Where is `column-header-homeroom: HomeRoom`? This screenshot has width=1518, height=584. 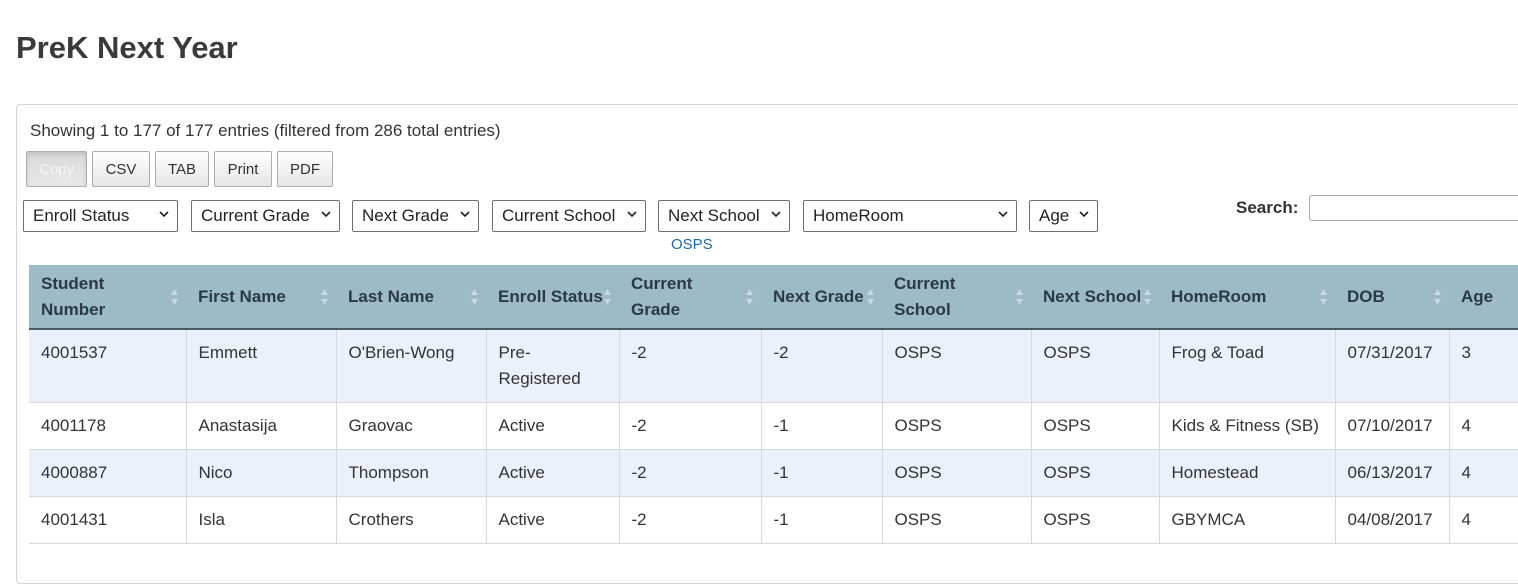
column-header-homeroom: HomeRoom is located at coordinates (1247, 297).